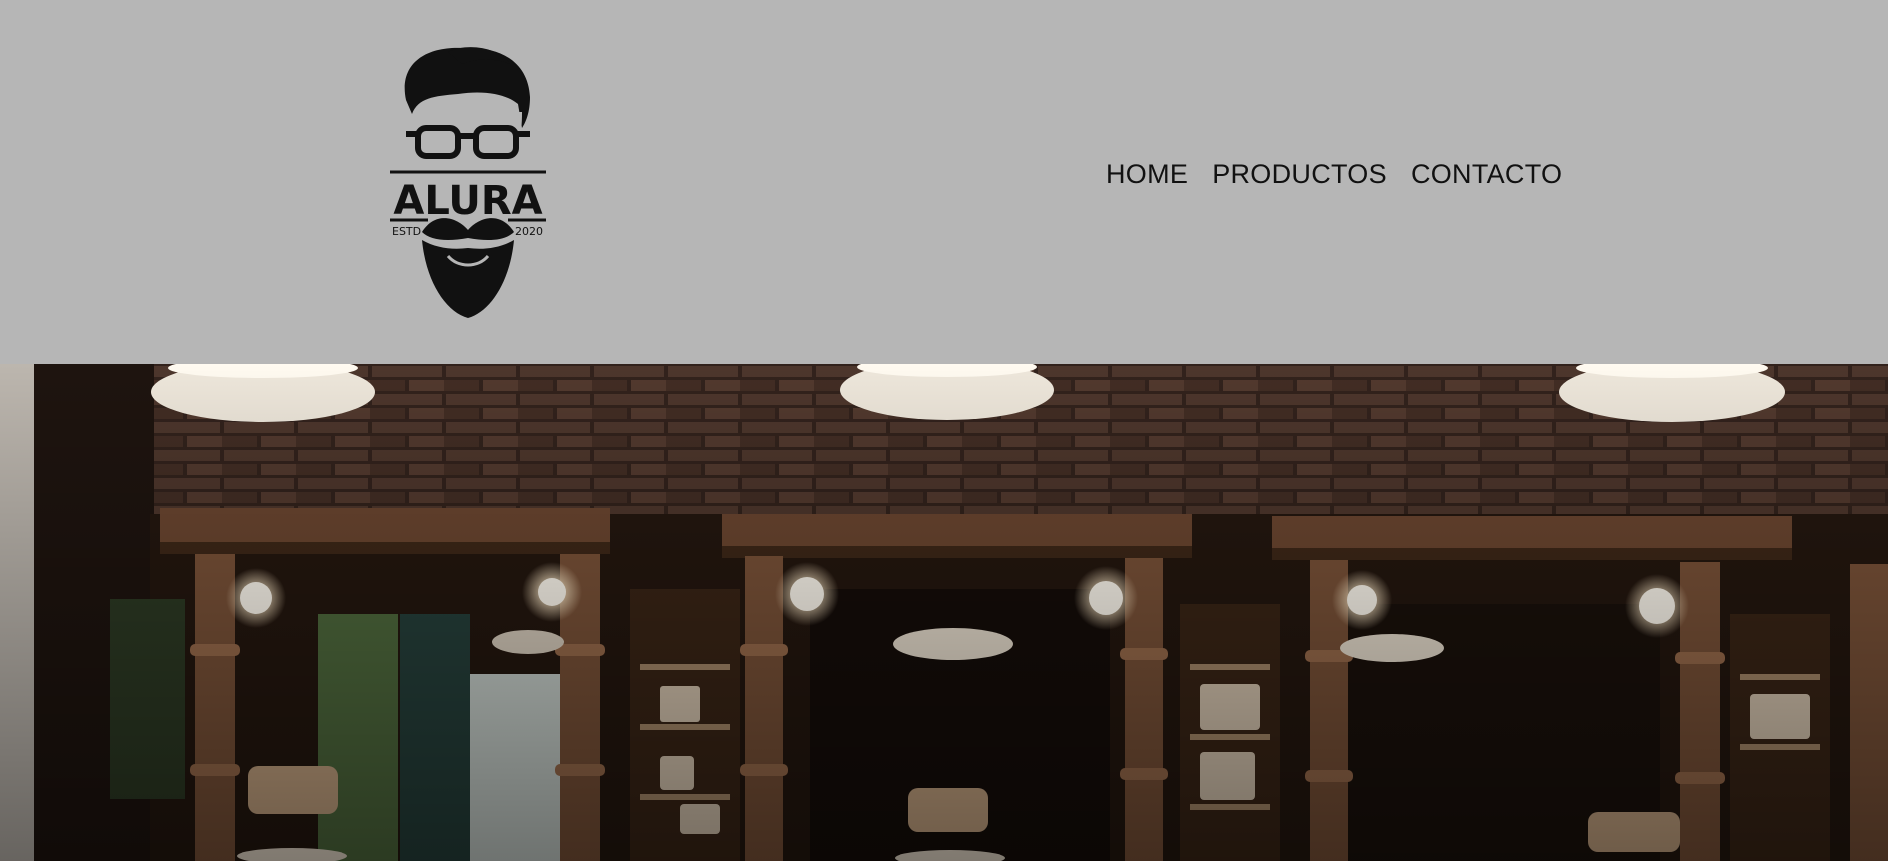  What do you see at coordinates (1486, 174) in the screenshot?
I see `nav-contacto-link: CONTACTO` at bounding box center [1486, 174].